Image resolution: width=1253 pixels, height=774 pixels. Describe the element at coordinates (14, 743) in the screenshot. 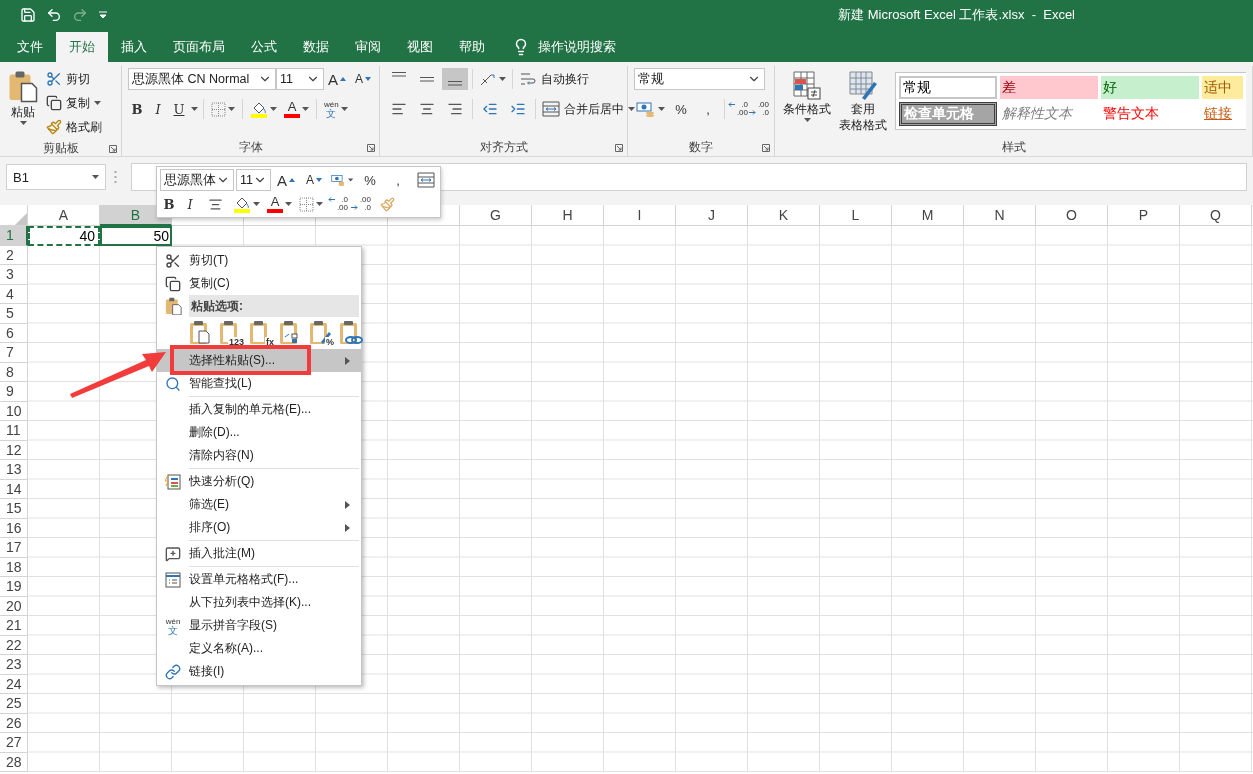

I see `row-header: 27` at that location.